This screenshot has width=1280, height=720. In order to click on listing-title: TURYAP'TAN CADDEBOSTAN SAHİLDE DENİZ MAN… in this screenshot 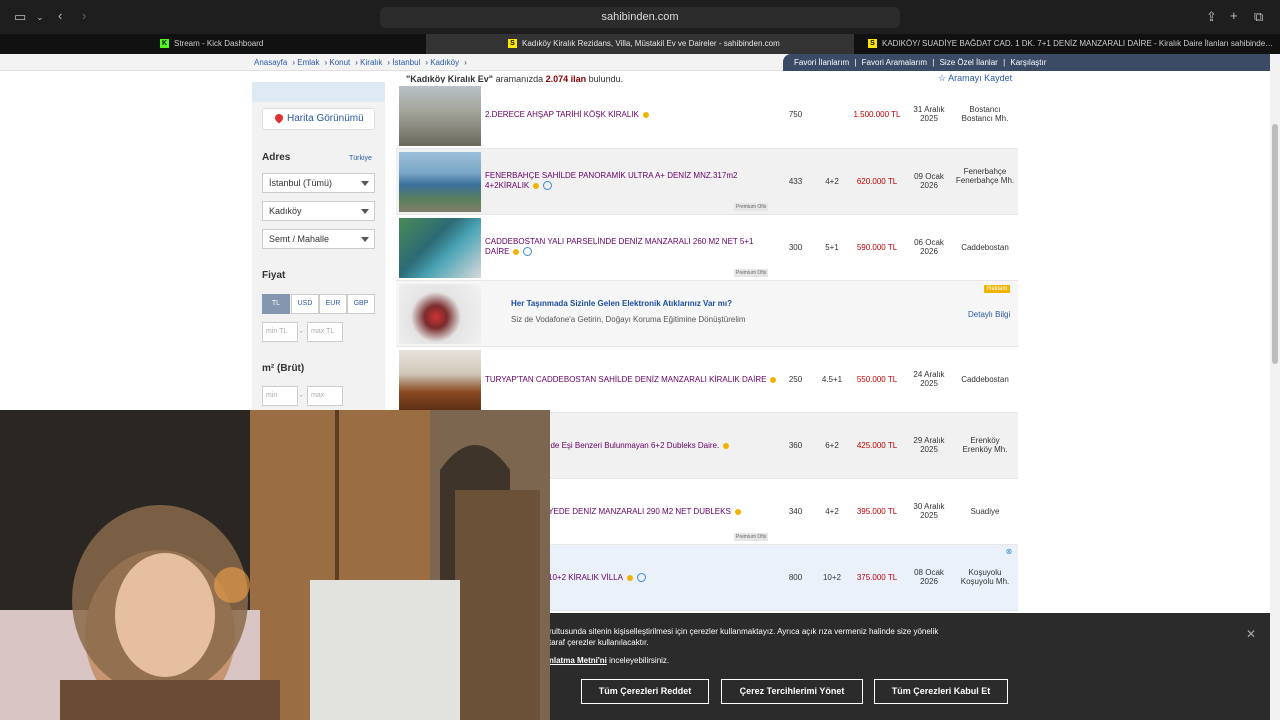, I will do `click(635, 380)`.